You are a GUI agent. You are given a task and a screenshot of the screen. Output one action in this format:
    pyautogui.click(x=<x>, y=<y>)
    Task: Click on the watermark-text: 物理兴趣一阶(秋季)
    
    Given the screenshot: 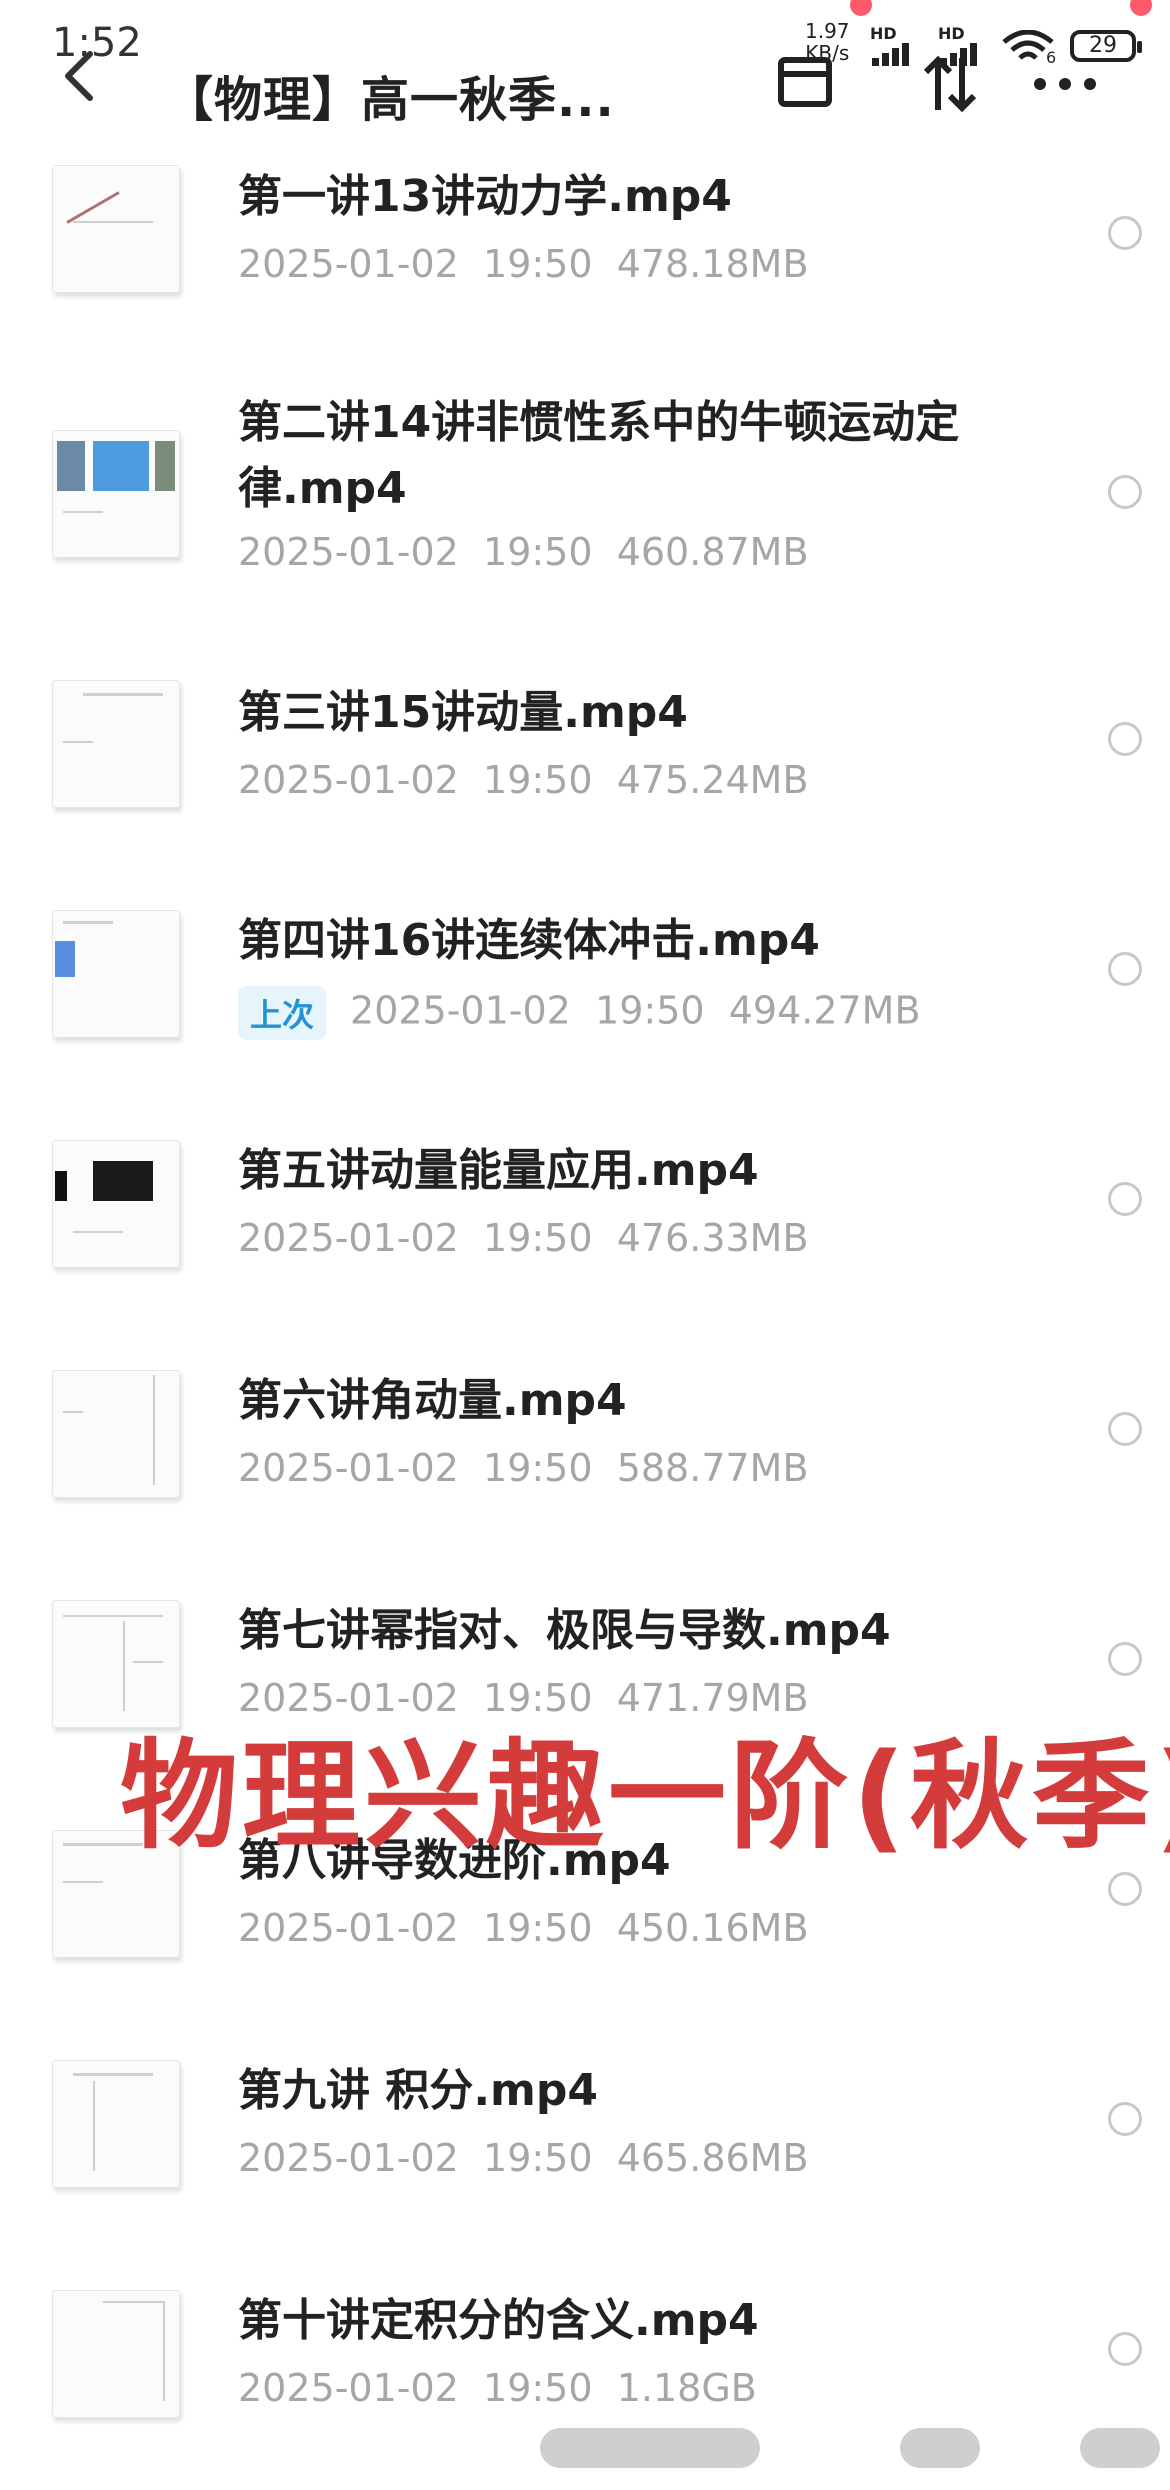 What is the action you would take?
    pyautogui.click(x=645, y=1796)
    